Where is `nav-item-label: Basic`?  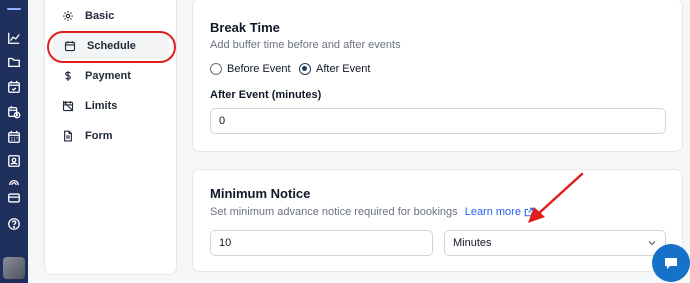
nav-item-label: Basic is located at coordinates (100, 16).